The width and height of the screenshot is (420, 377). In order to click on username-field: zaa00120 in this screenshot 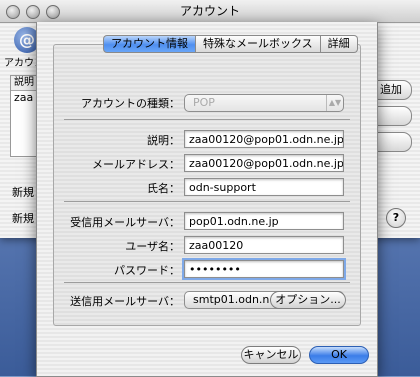, I will do `click(264, 245)`.